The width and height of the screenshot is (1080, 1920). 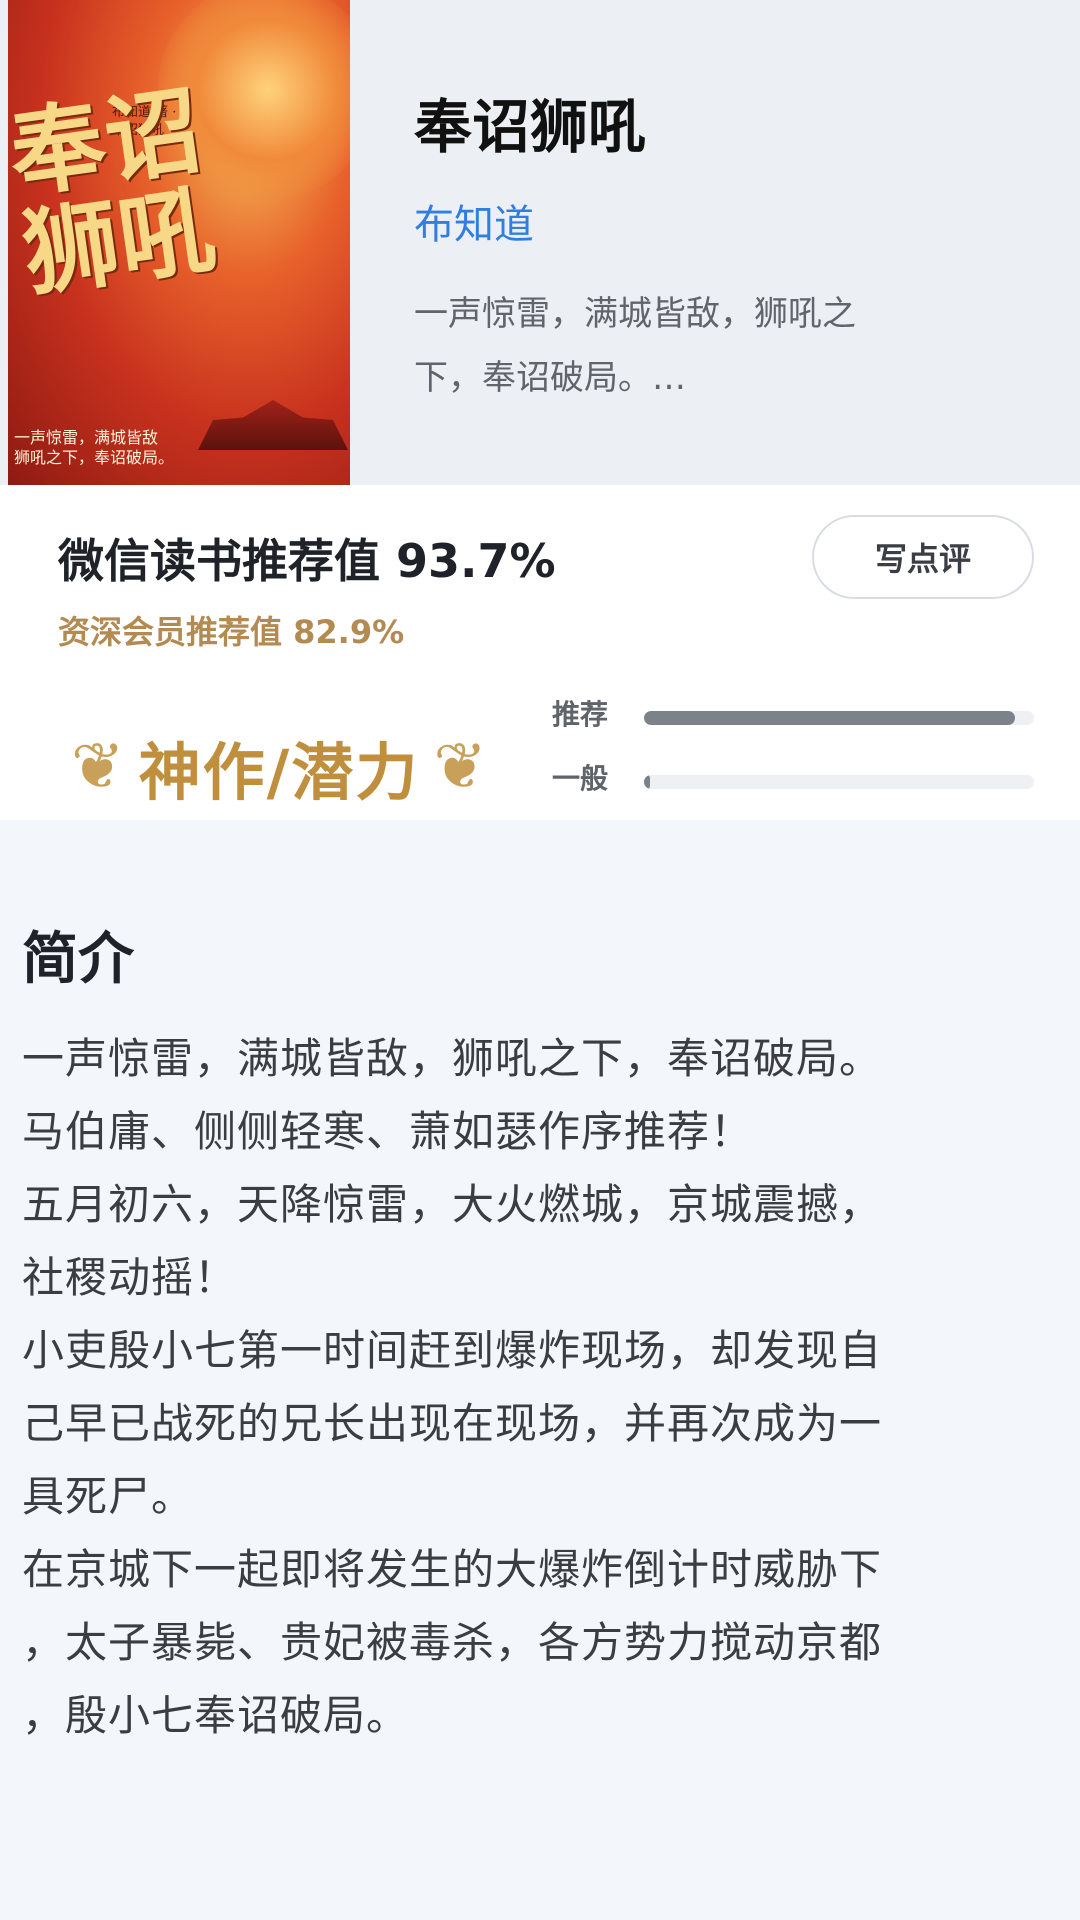 What do you see at coordinates (530, 127) in the screenshot?
I see `book-title: 奉诏狮吼` at bounding box center [530, 127].